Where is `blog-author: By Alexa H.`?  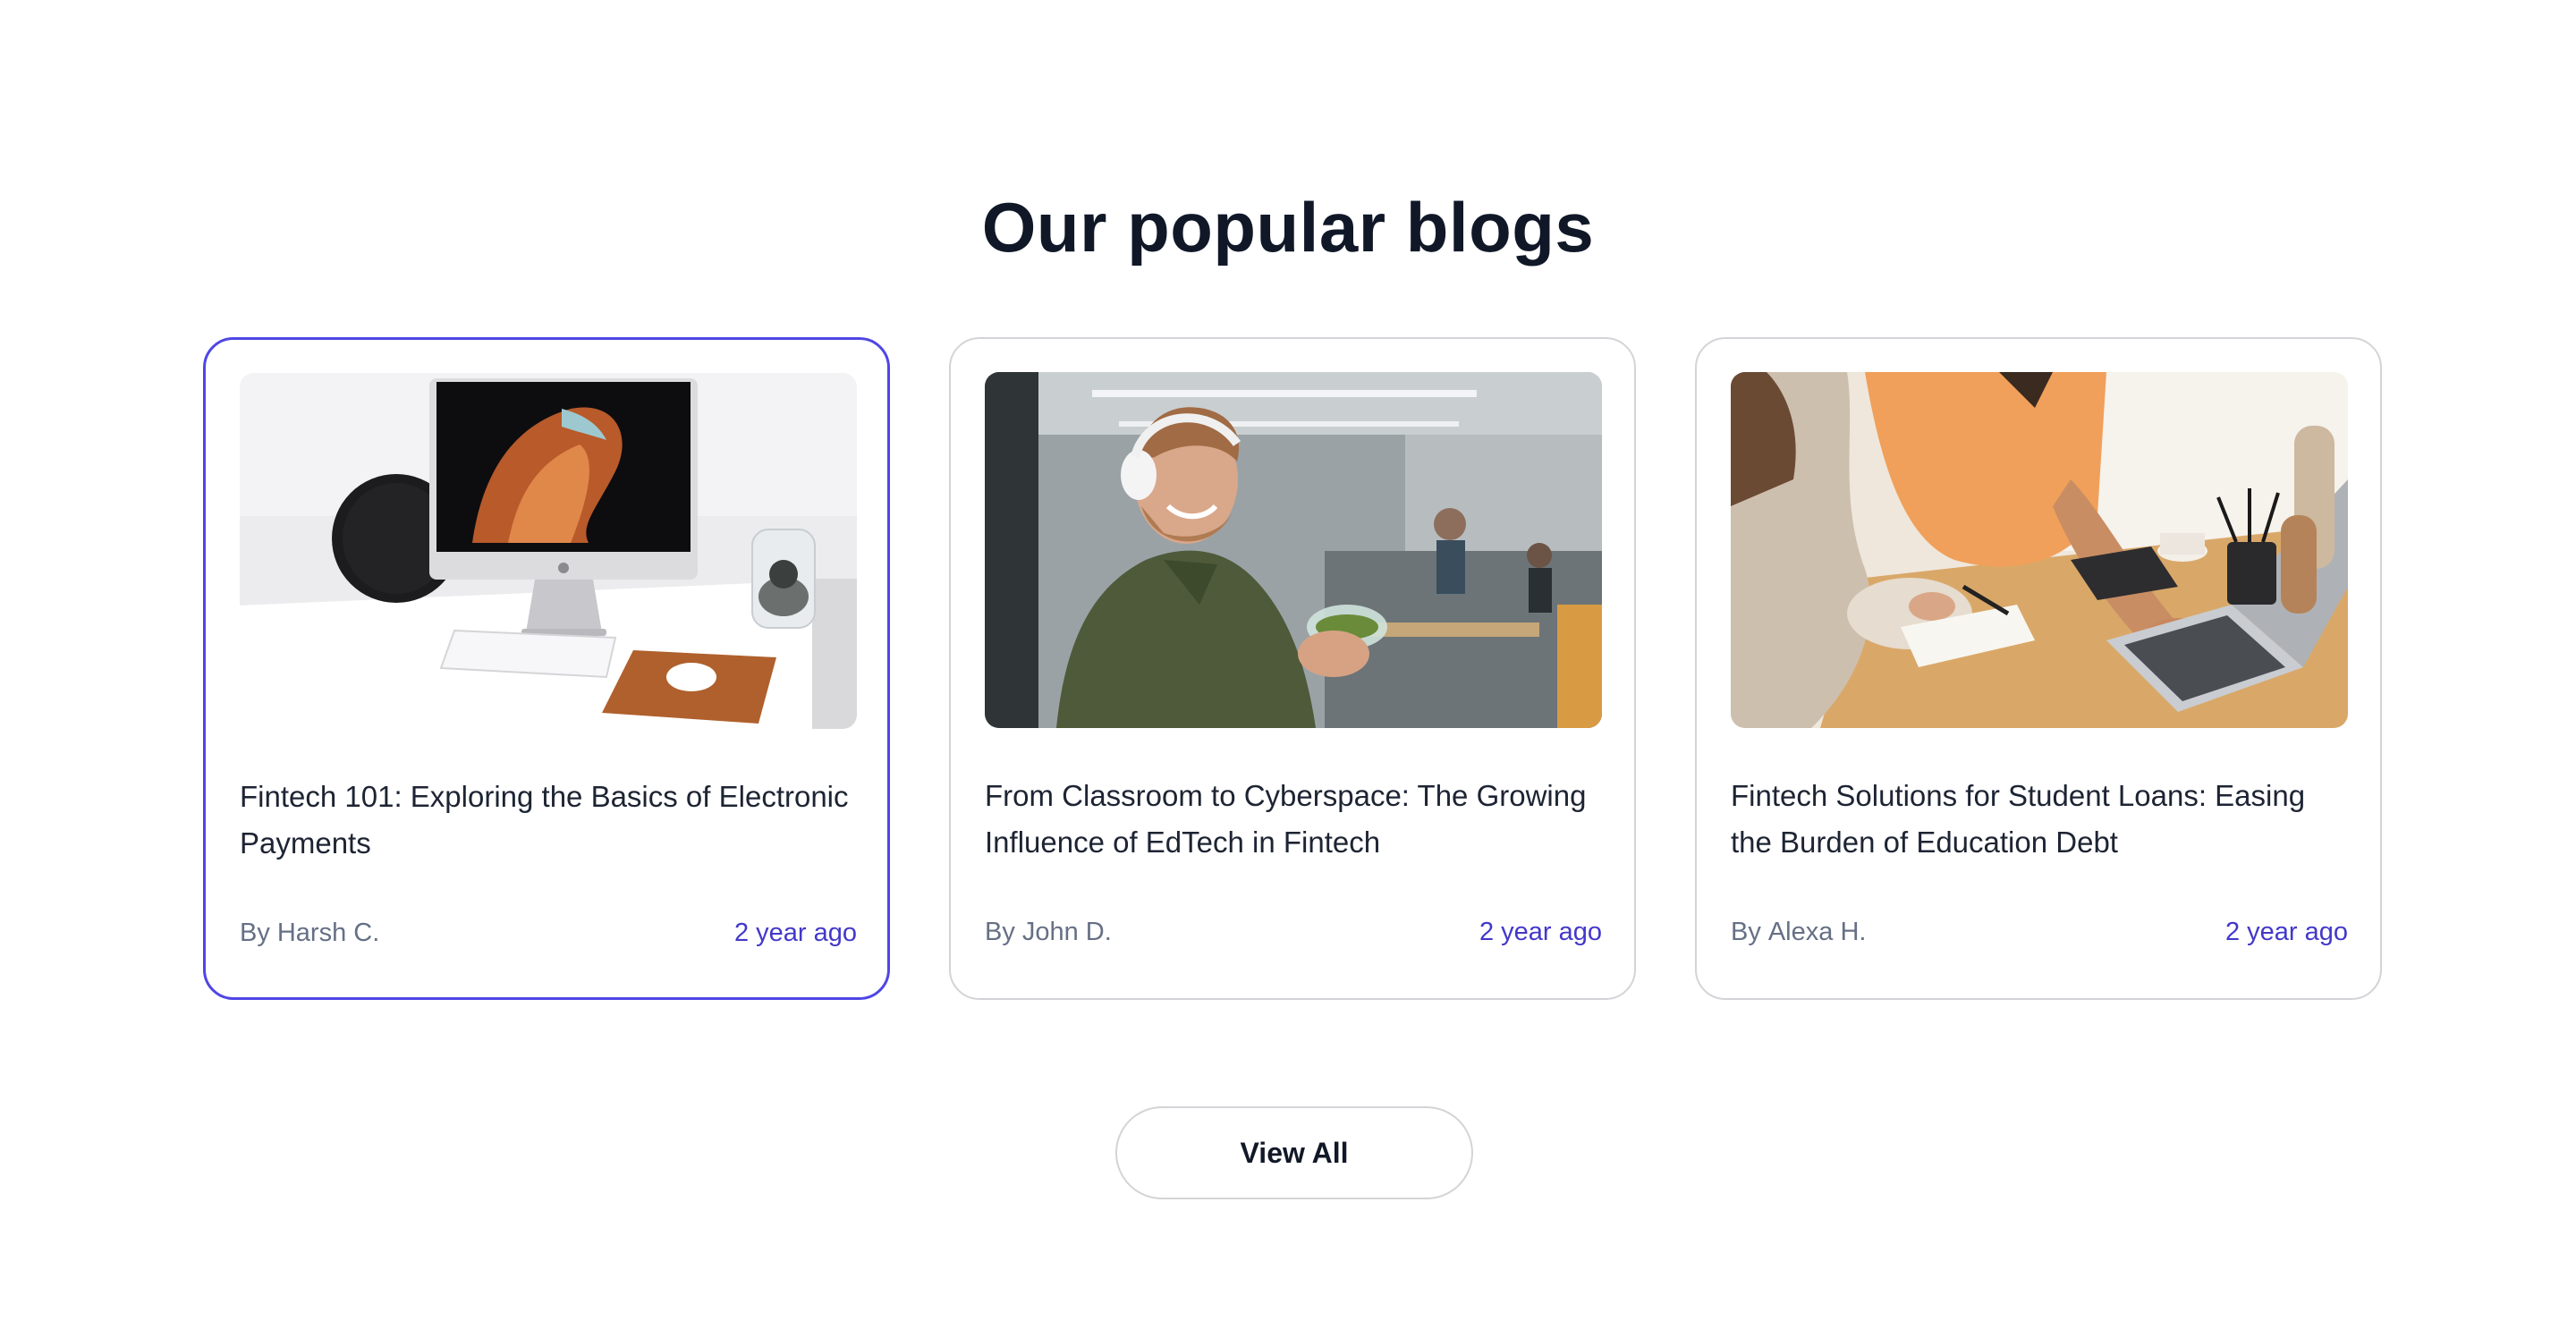 blog-author: By Alexa H. is located at coordinates (1798, 932).